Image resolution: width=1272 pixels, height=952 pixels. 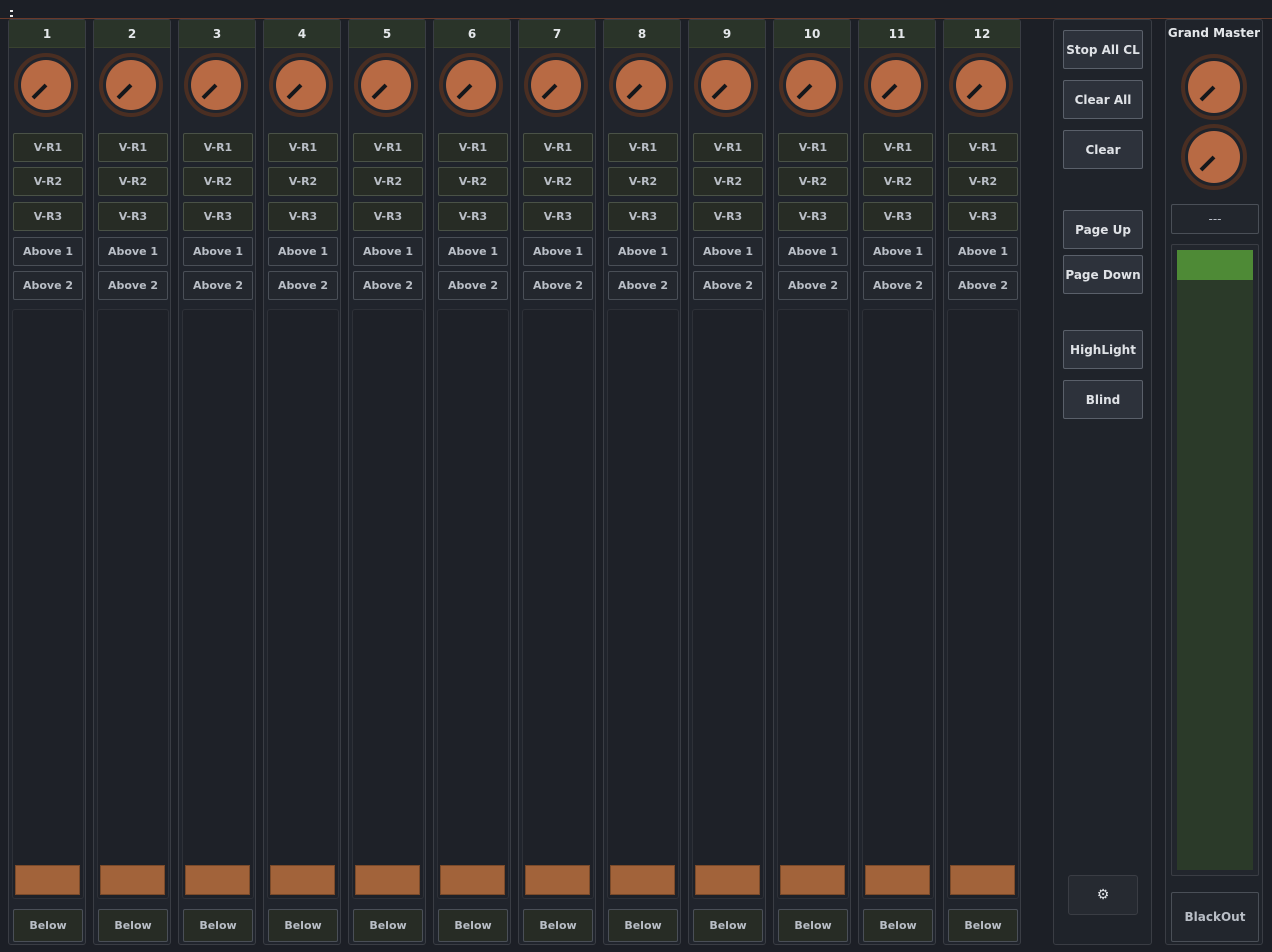 I want to click on grand-master-fader, so click(x=1215, y=560).